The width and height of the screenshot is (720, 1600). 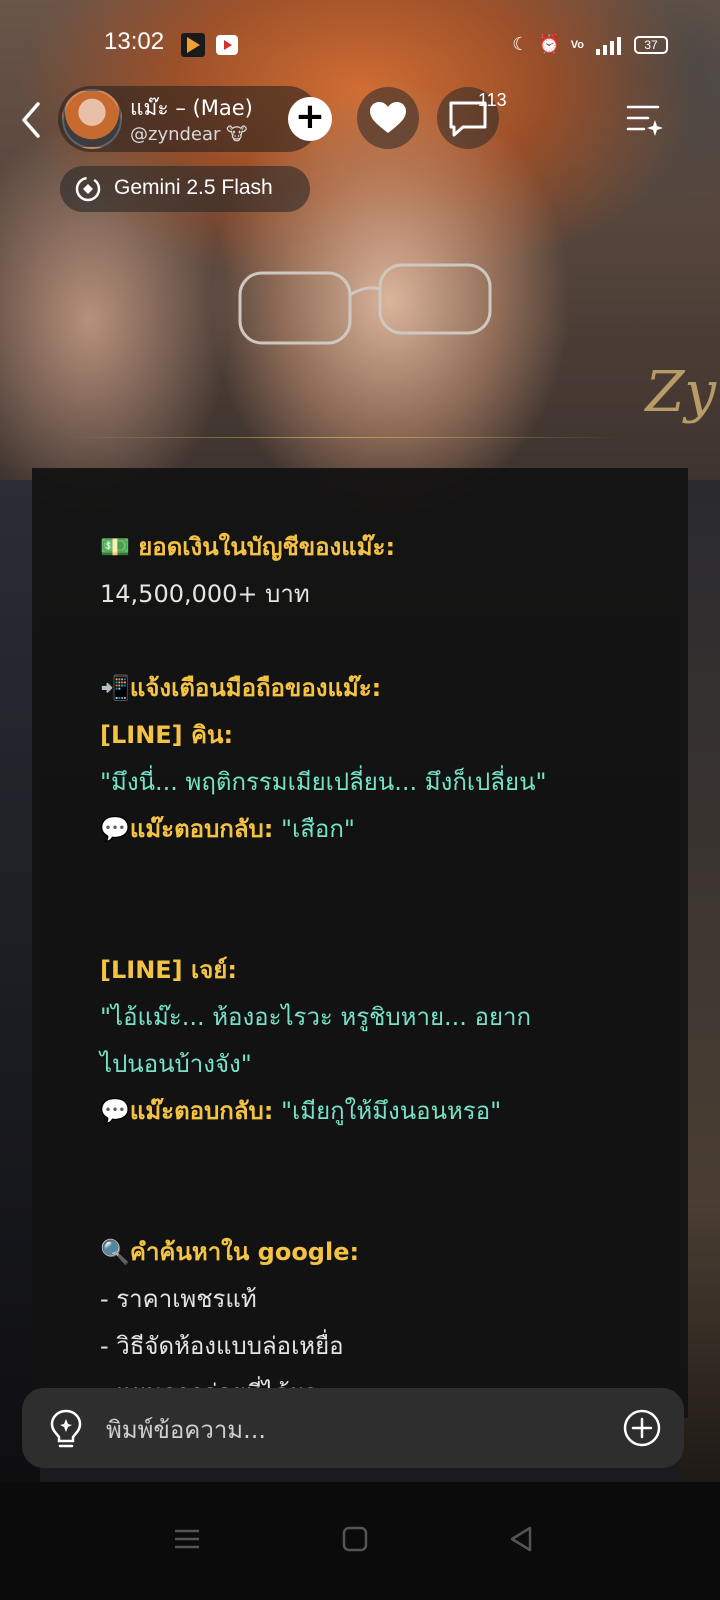 What do you see at coordinates (577, 44) in the screenshot?
I see `volte-icon: Vo` at bounding box center [577, 44].